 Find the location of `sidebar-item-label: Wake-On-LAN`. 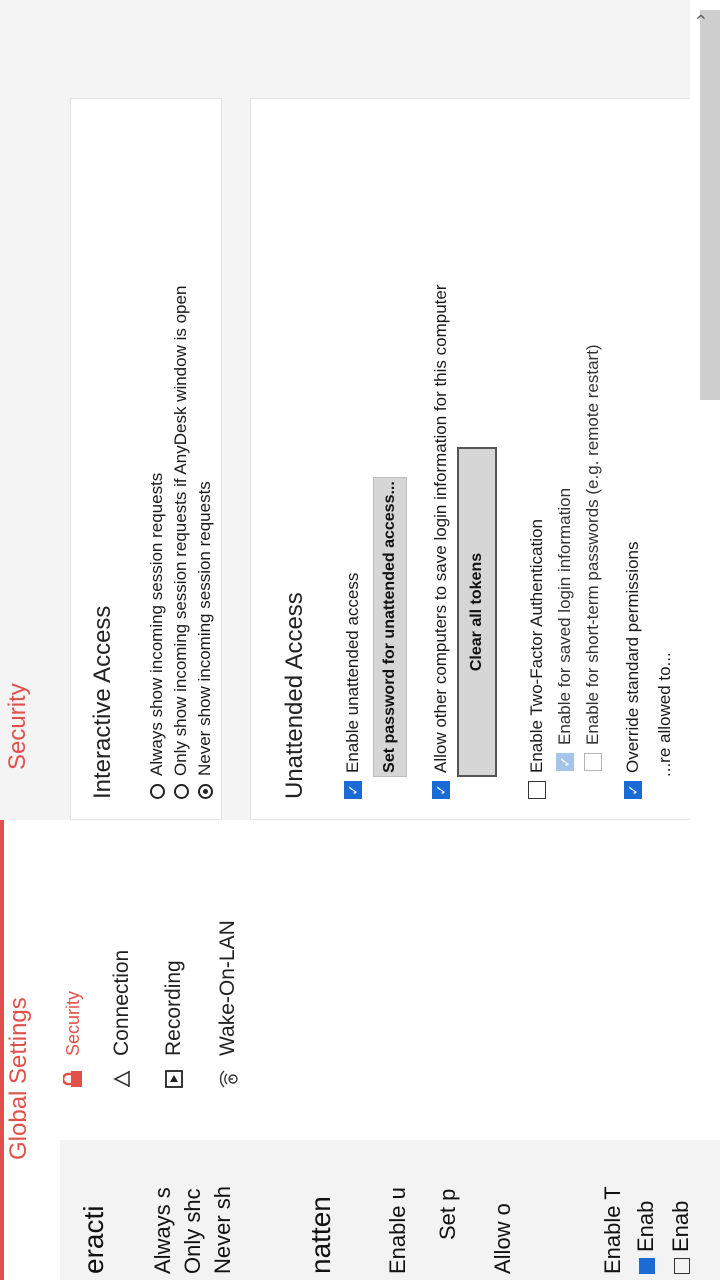

sidebar-item-label: Wake-On-LAN is located at coordinates (227, 988).